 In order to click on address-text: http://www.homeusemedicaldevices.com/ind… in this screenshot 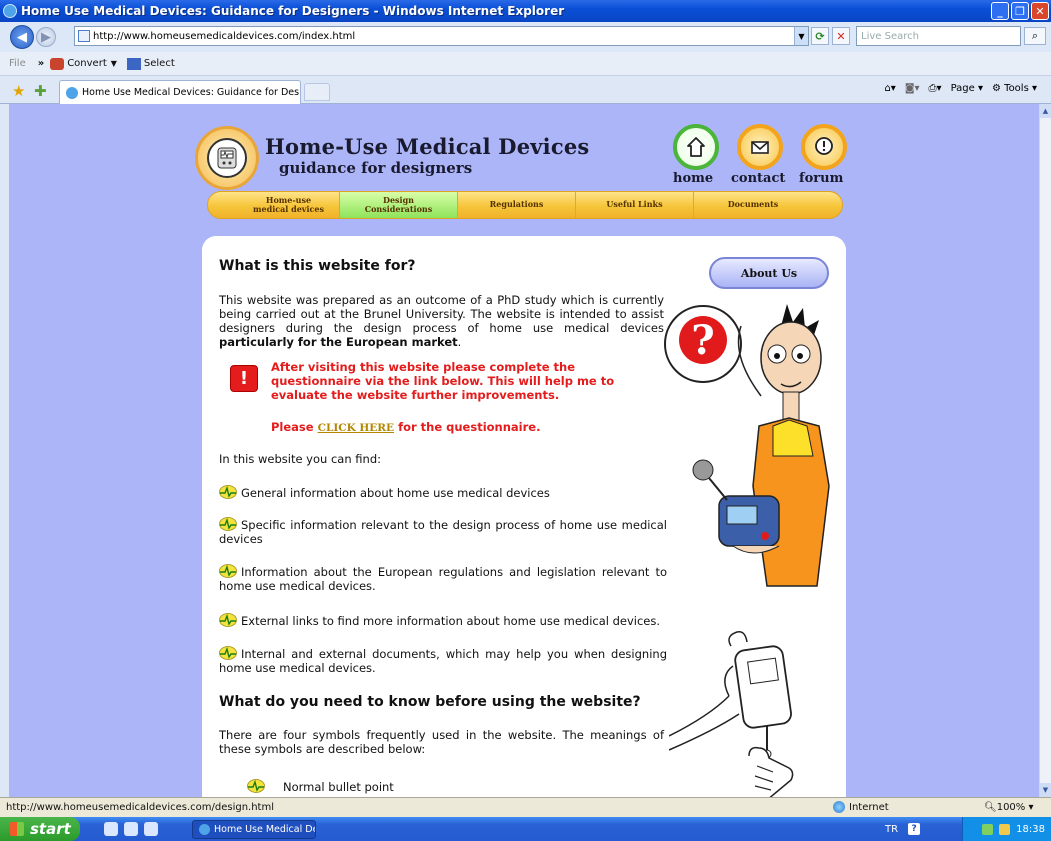, I will do `click(224, 36)`.